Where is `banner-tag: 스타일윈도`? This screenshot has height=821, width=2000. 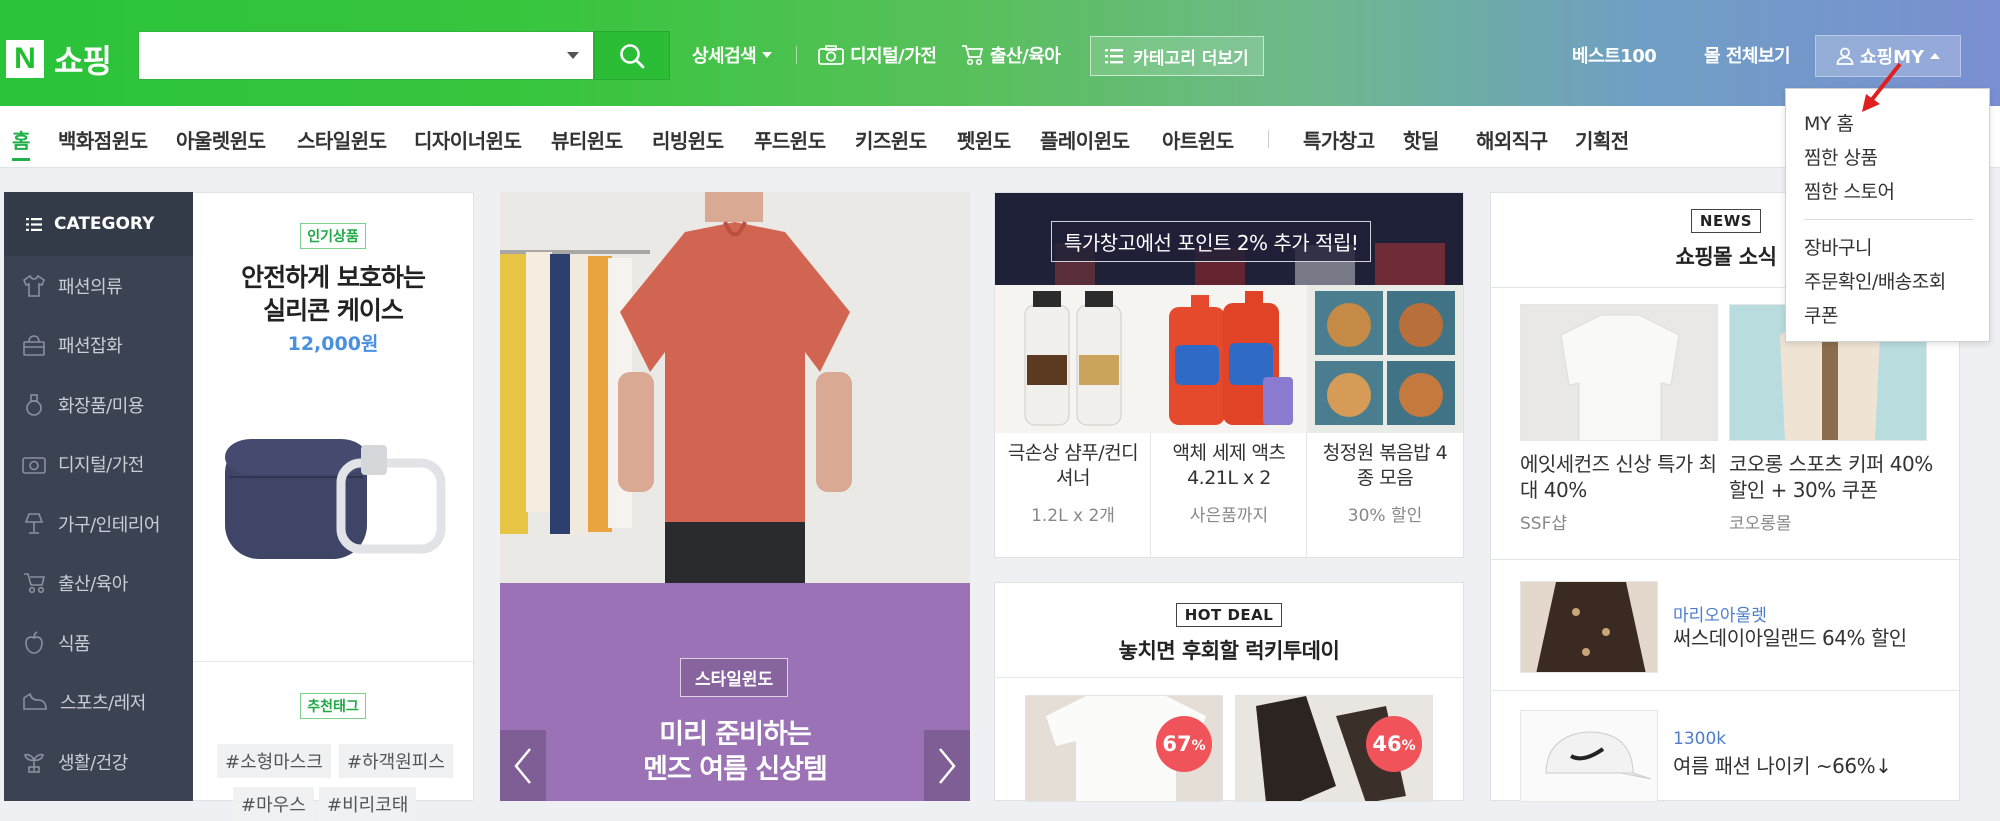 banner-tag: 스타일윈도 is located at coordinates (734, 677).